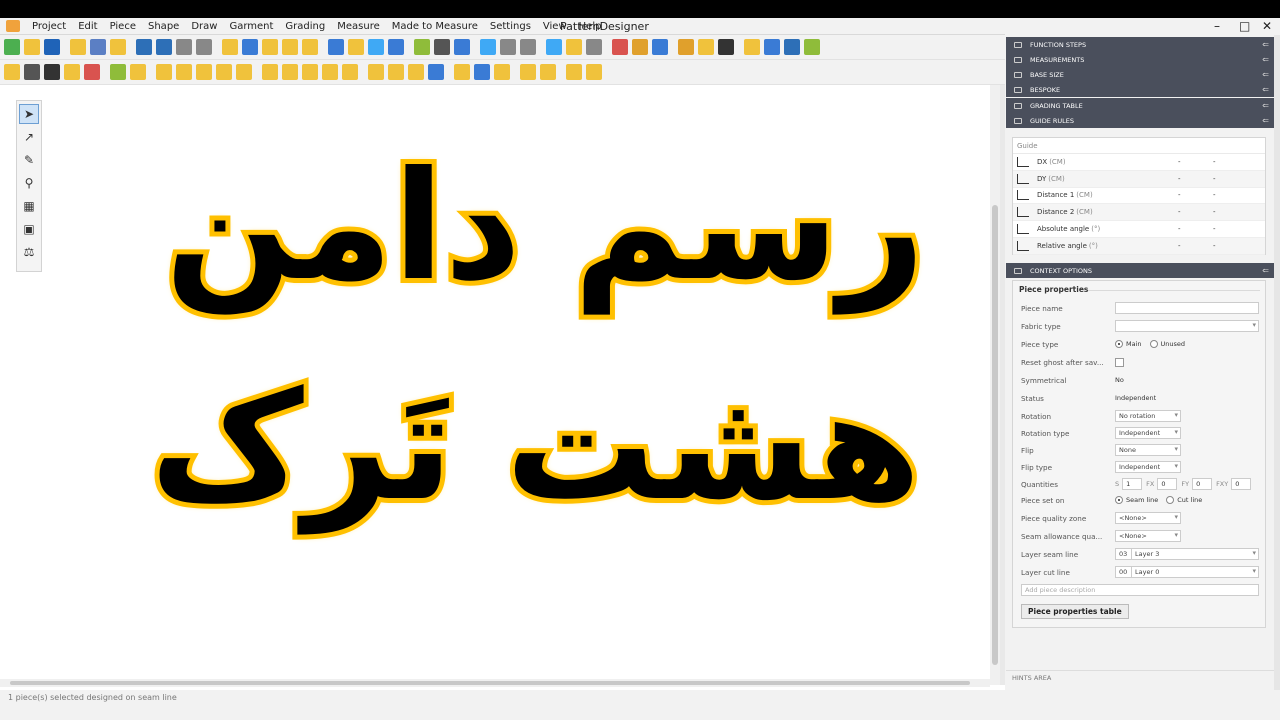 The image size is (1280, 720). I want to click on menu-shape: Shape, so click(163, 26).